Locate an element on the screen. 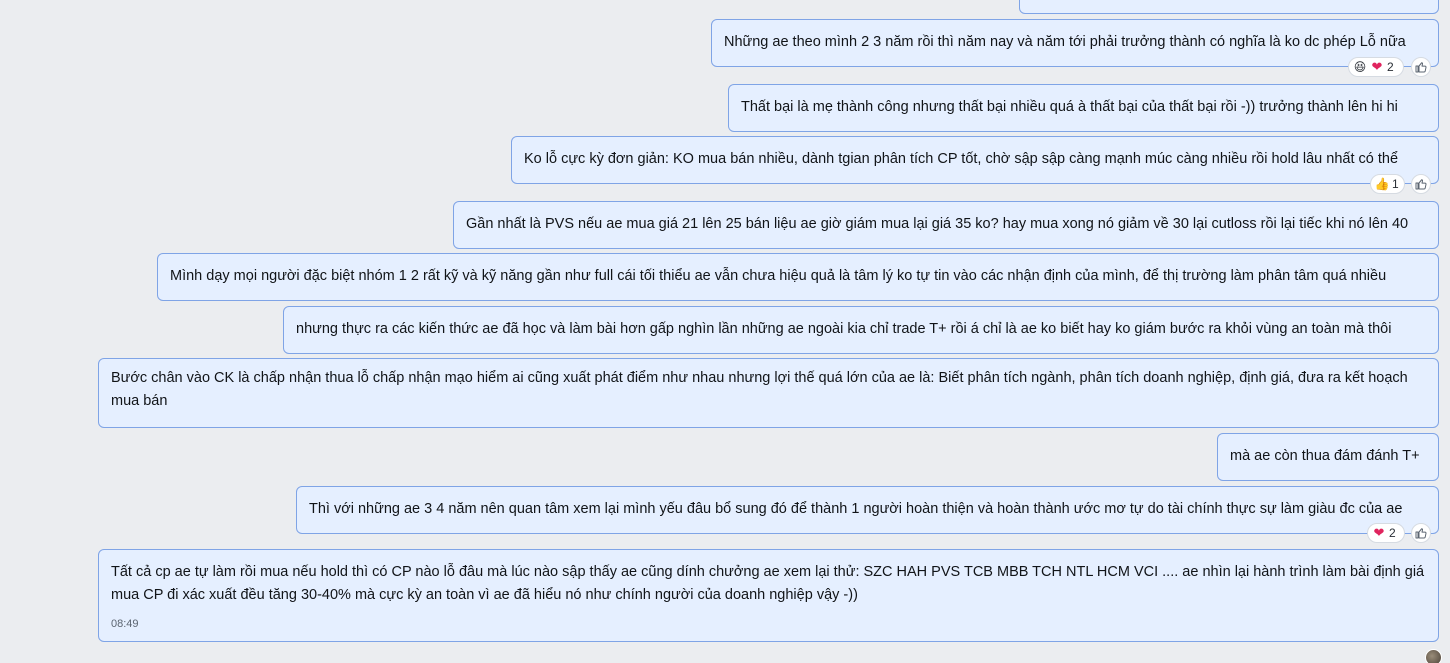 The width and height of the screenshot is (1450, 663). reaction-count: 1 is located at coordinates (1395, 184).